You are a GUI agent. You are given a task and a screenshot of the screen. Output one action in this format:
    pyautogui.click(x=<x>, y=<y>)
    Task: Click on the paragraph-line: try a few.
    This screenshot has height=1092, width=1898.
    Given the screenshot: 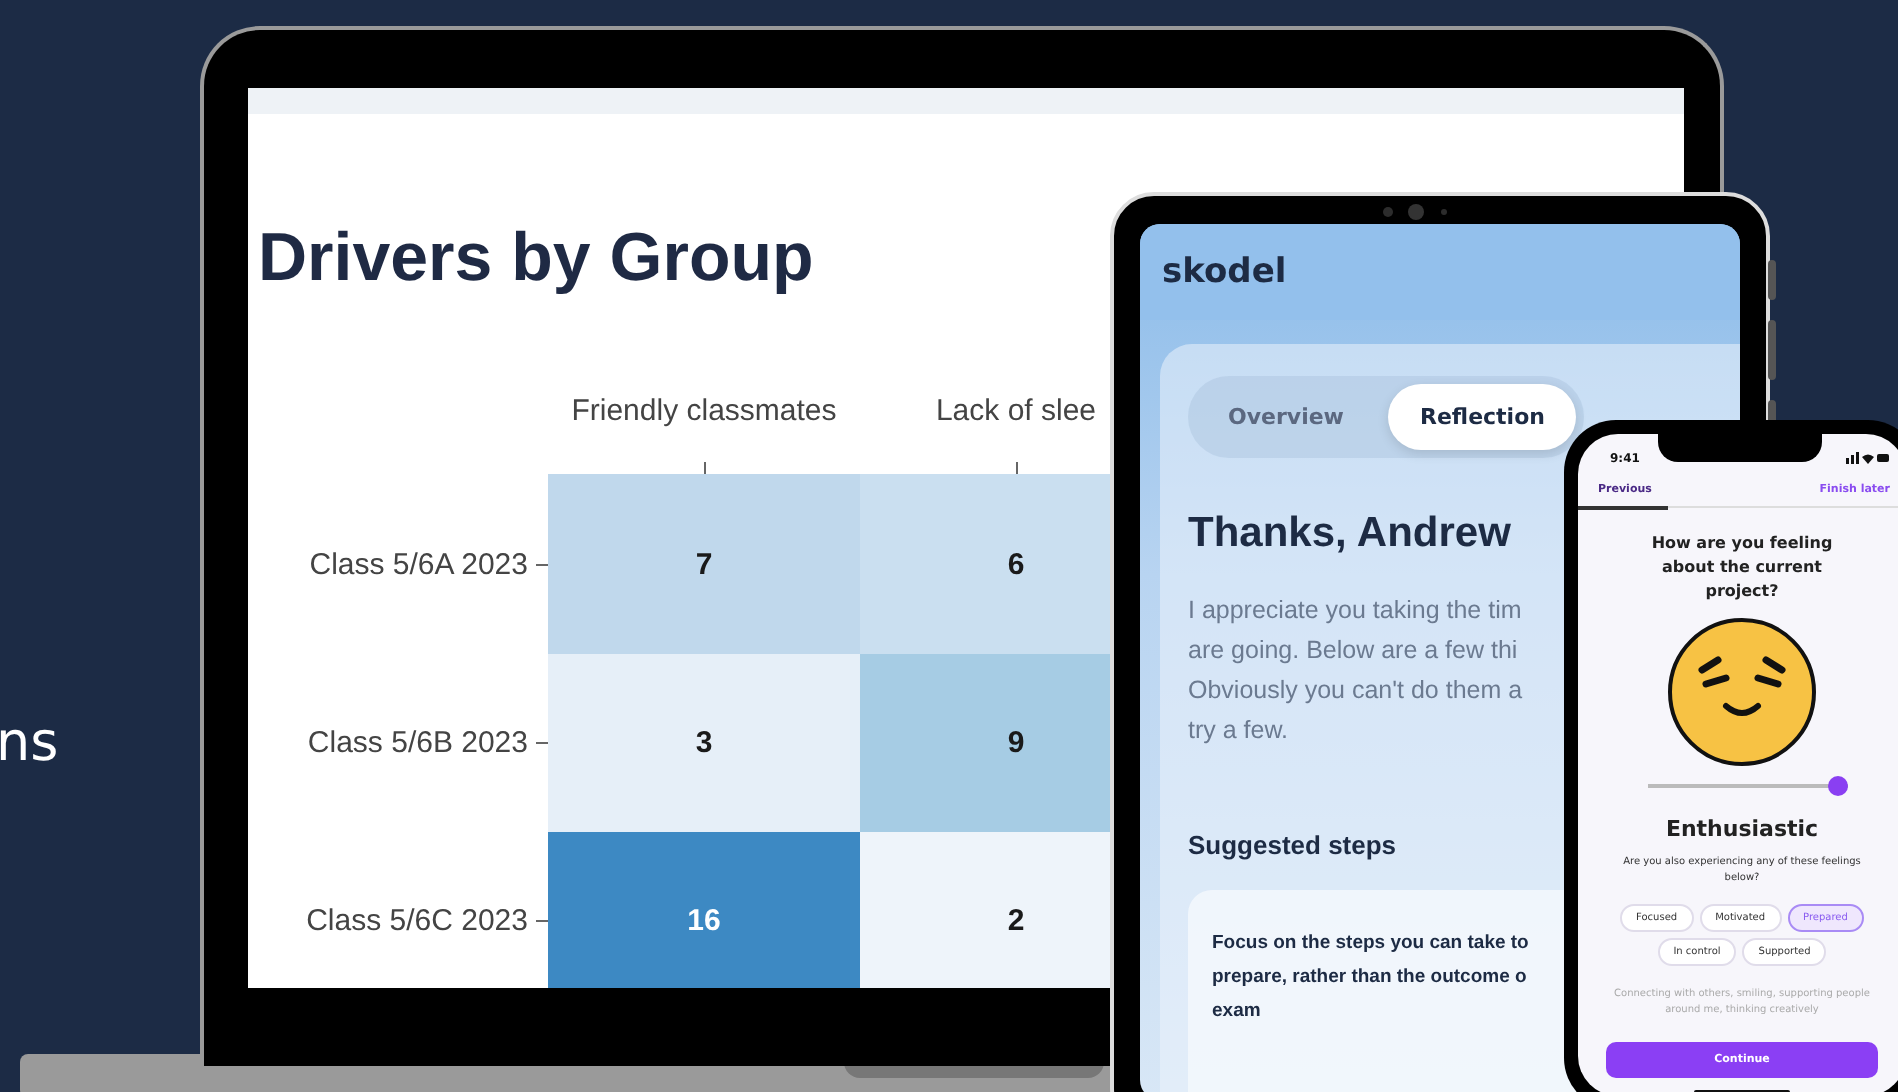 What is the action you would take?
    pyautogui.click(x=1238, y=731)
    